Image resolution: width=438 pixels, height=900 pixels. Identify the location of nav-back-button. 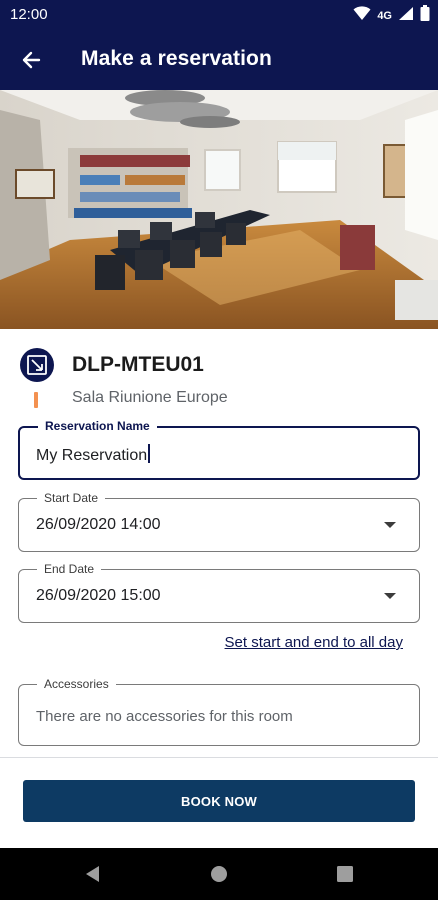
(93, 874).